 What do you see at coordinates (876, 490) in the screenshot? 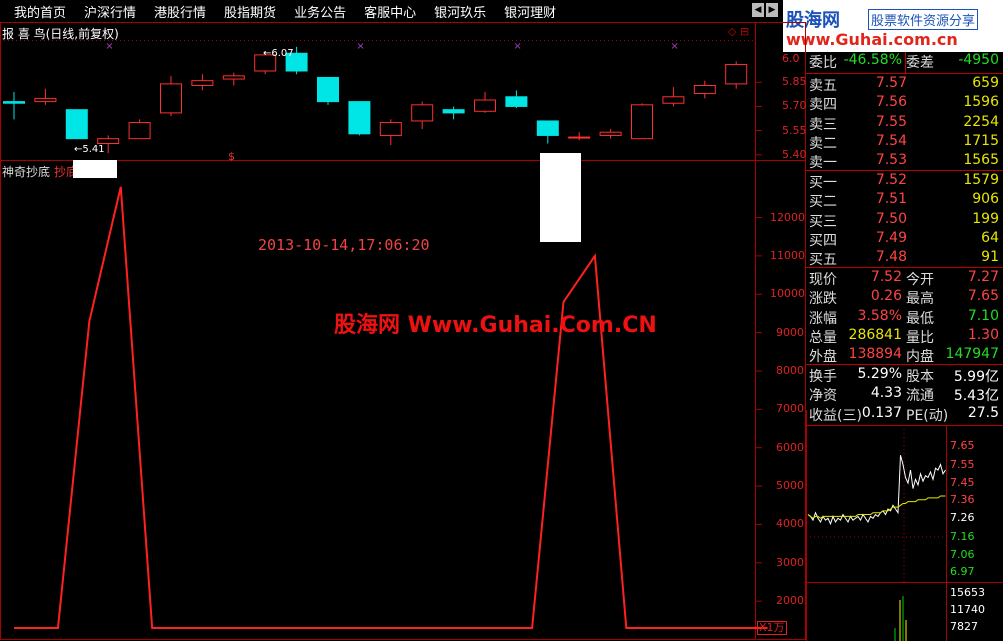
I see `mini-price-line` at bounding box center [876, 490].